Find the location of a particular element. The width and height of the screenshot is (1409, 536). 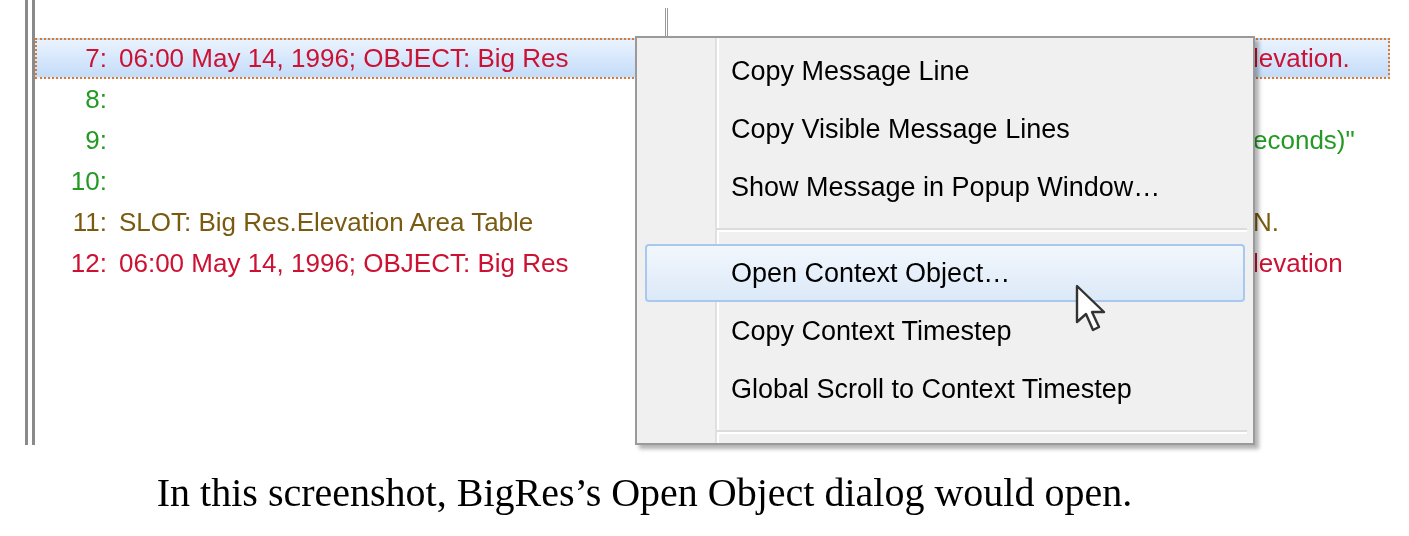

line-number: 8: is located at coordinates (95, 99).